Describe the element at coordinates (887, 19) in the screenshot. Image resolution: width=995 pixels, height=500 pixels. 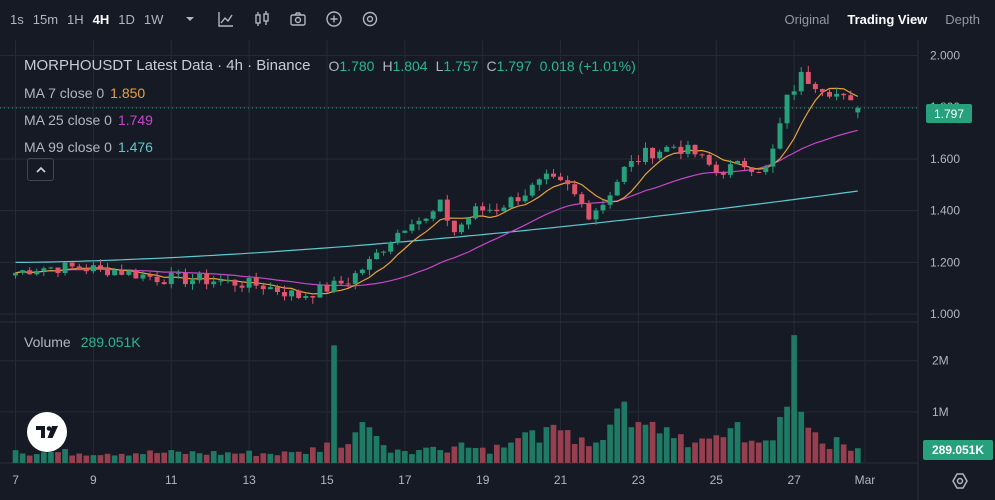
I see `view-trading-view: Trading View` at that location.